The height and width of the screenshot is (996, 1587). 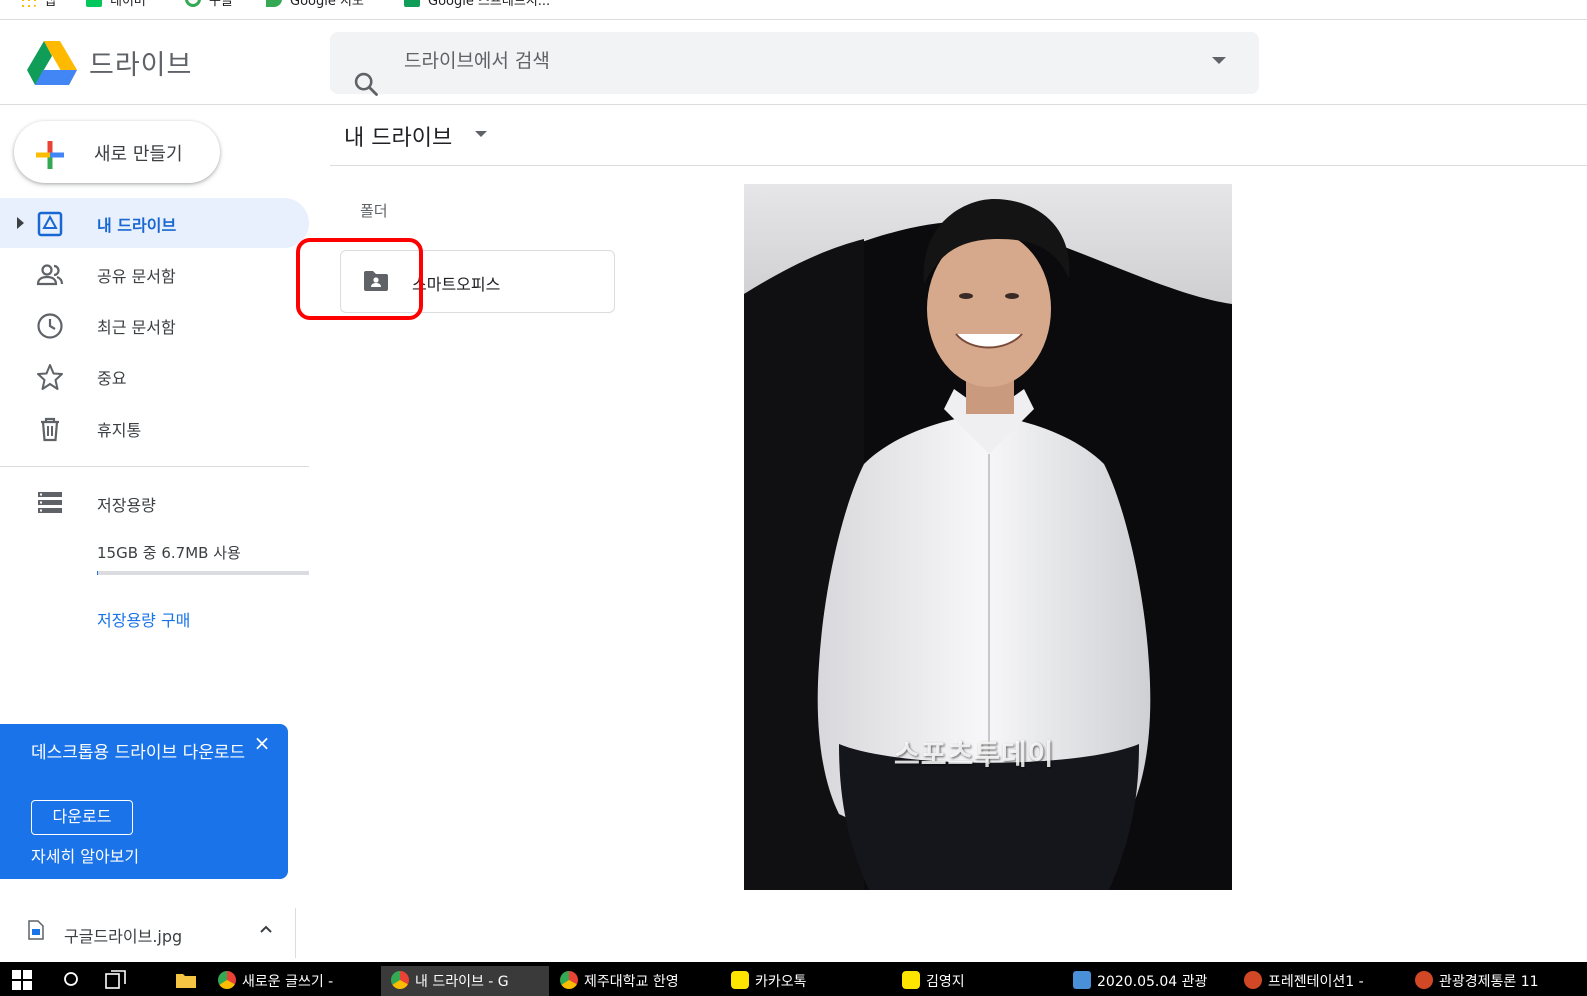 I want to click on sidebar-item-label: 중요, so click(x=112, y=378).